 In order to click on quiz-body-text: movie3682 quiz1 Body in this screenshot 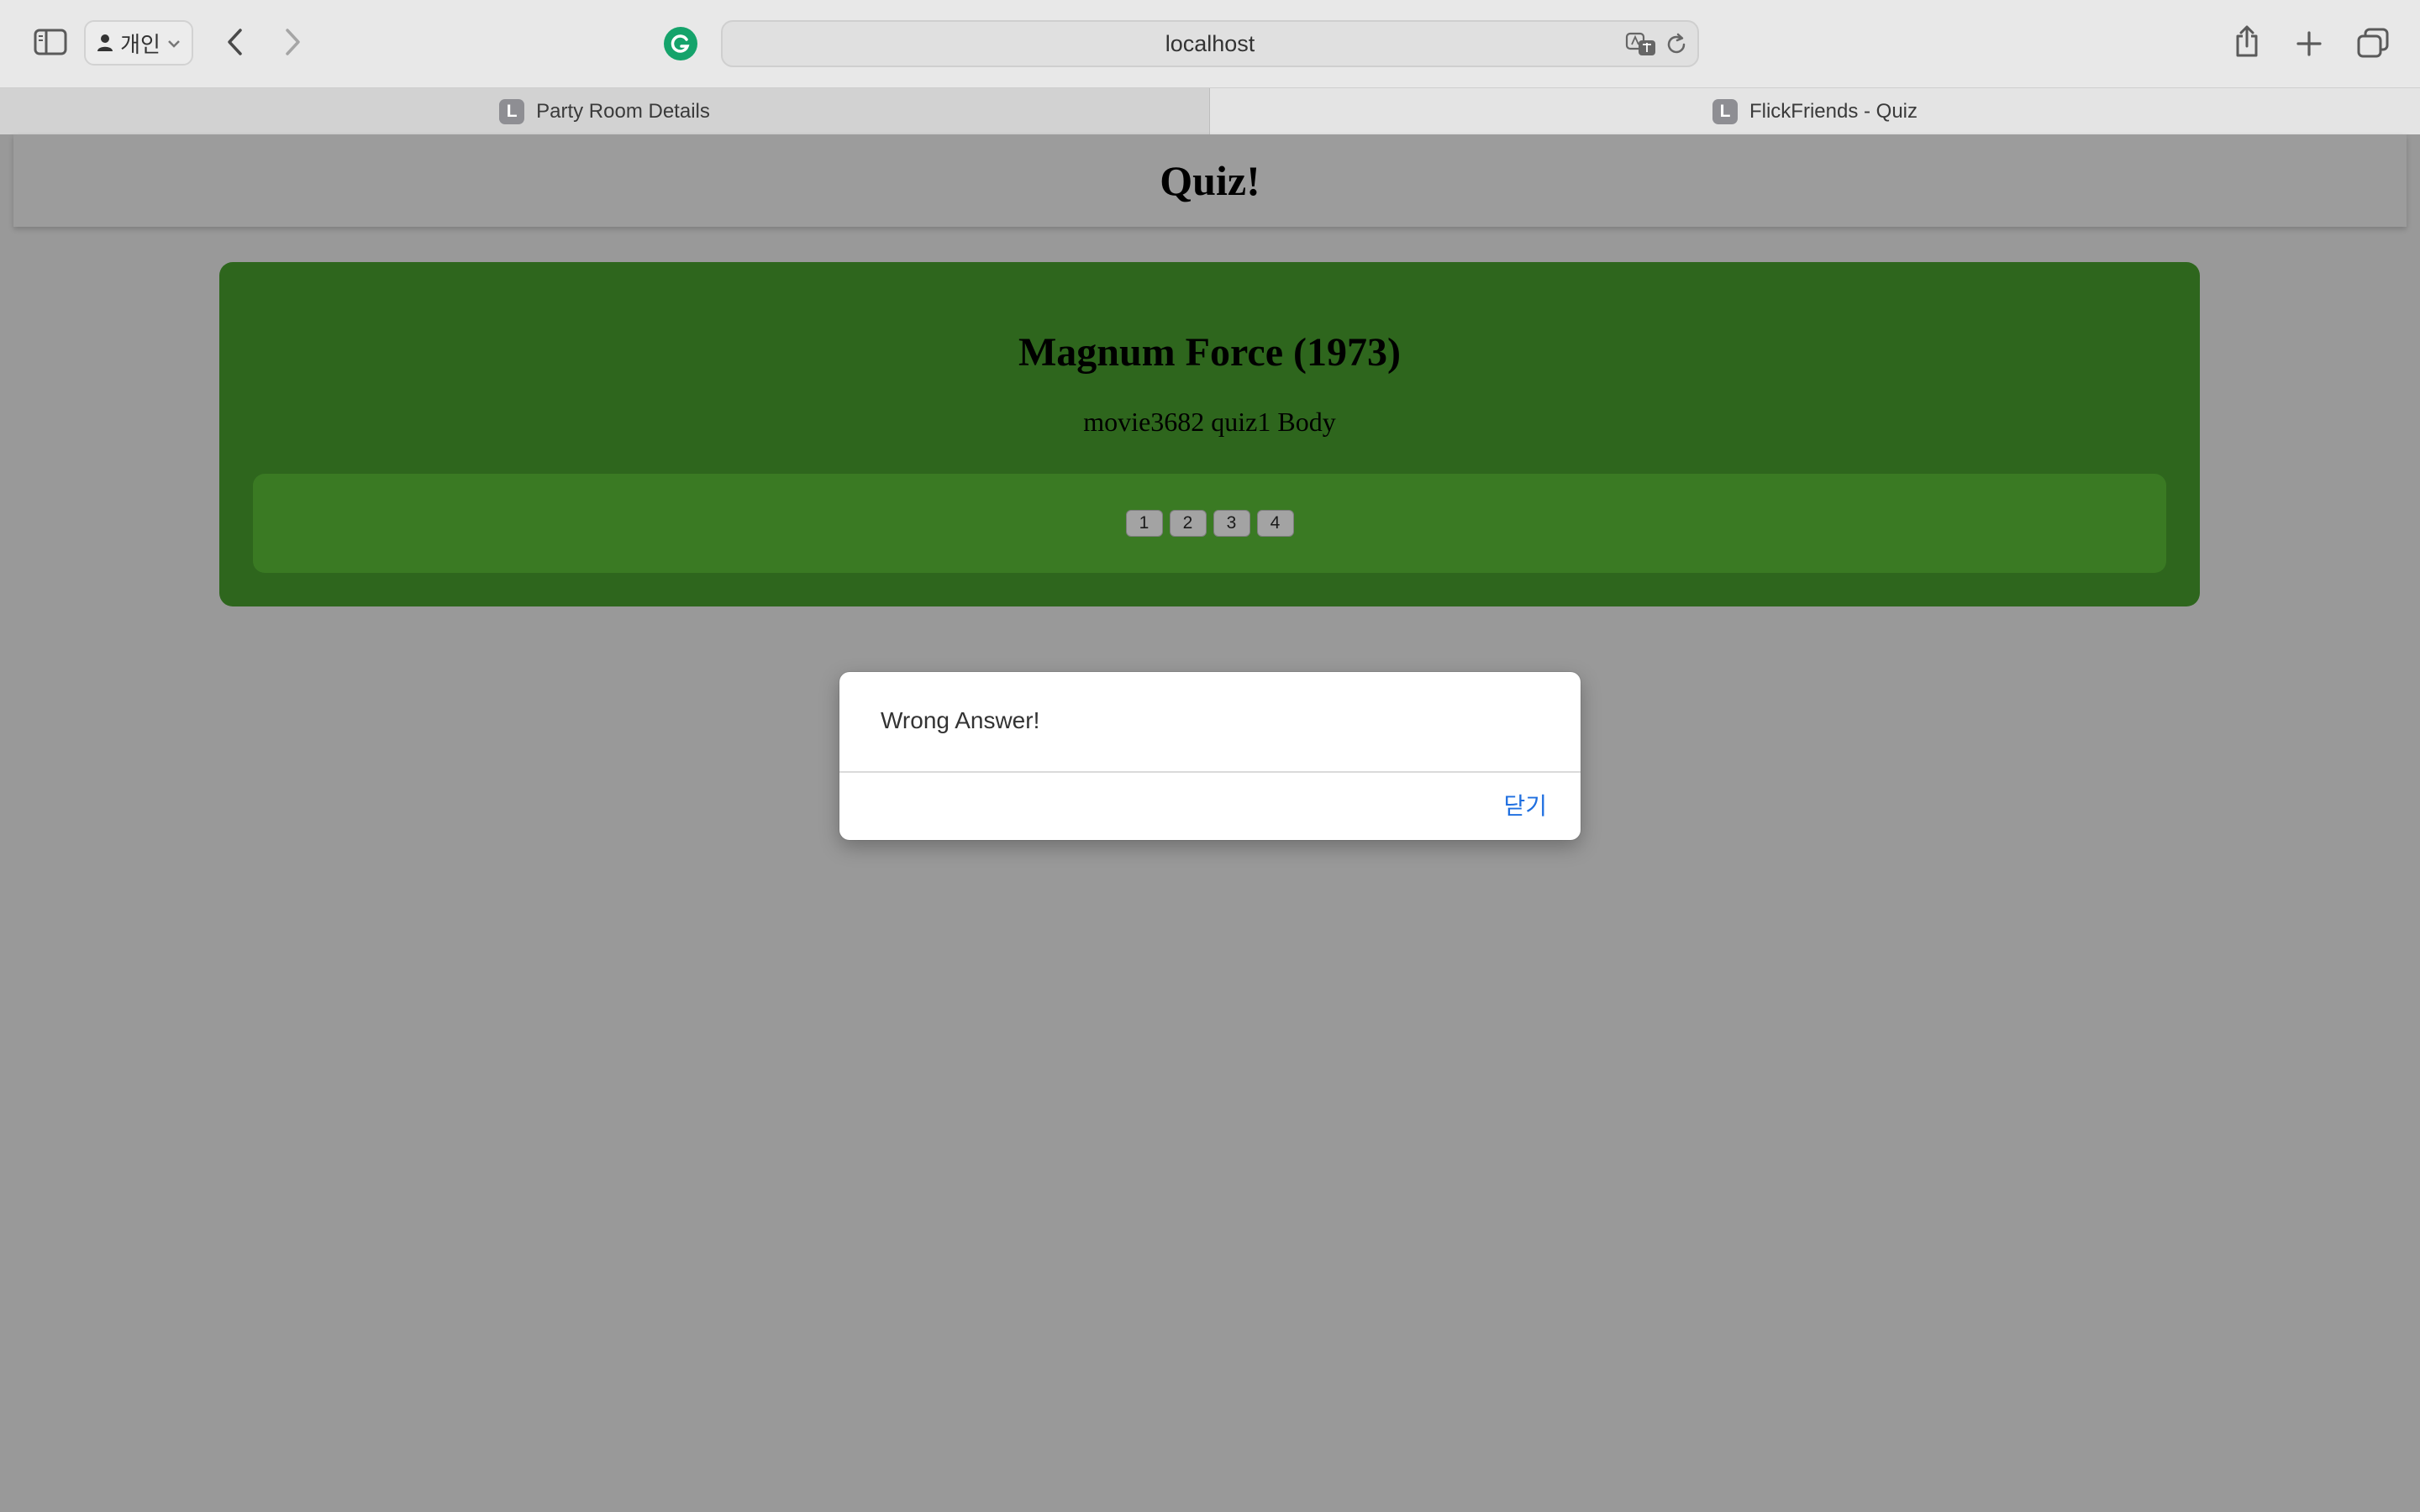, I will do `click(1209, 422)`.